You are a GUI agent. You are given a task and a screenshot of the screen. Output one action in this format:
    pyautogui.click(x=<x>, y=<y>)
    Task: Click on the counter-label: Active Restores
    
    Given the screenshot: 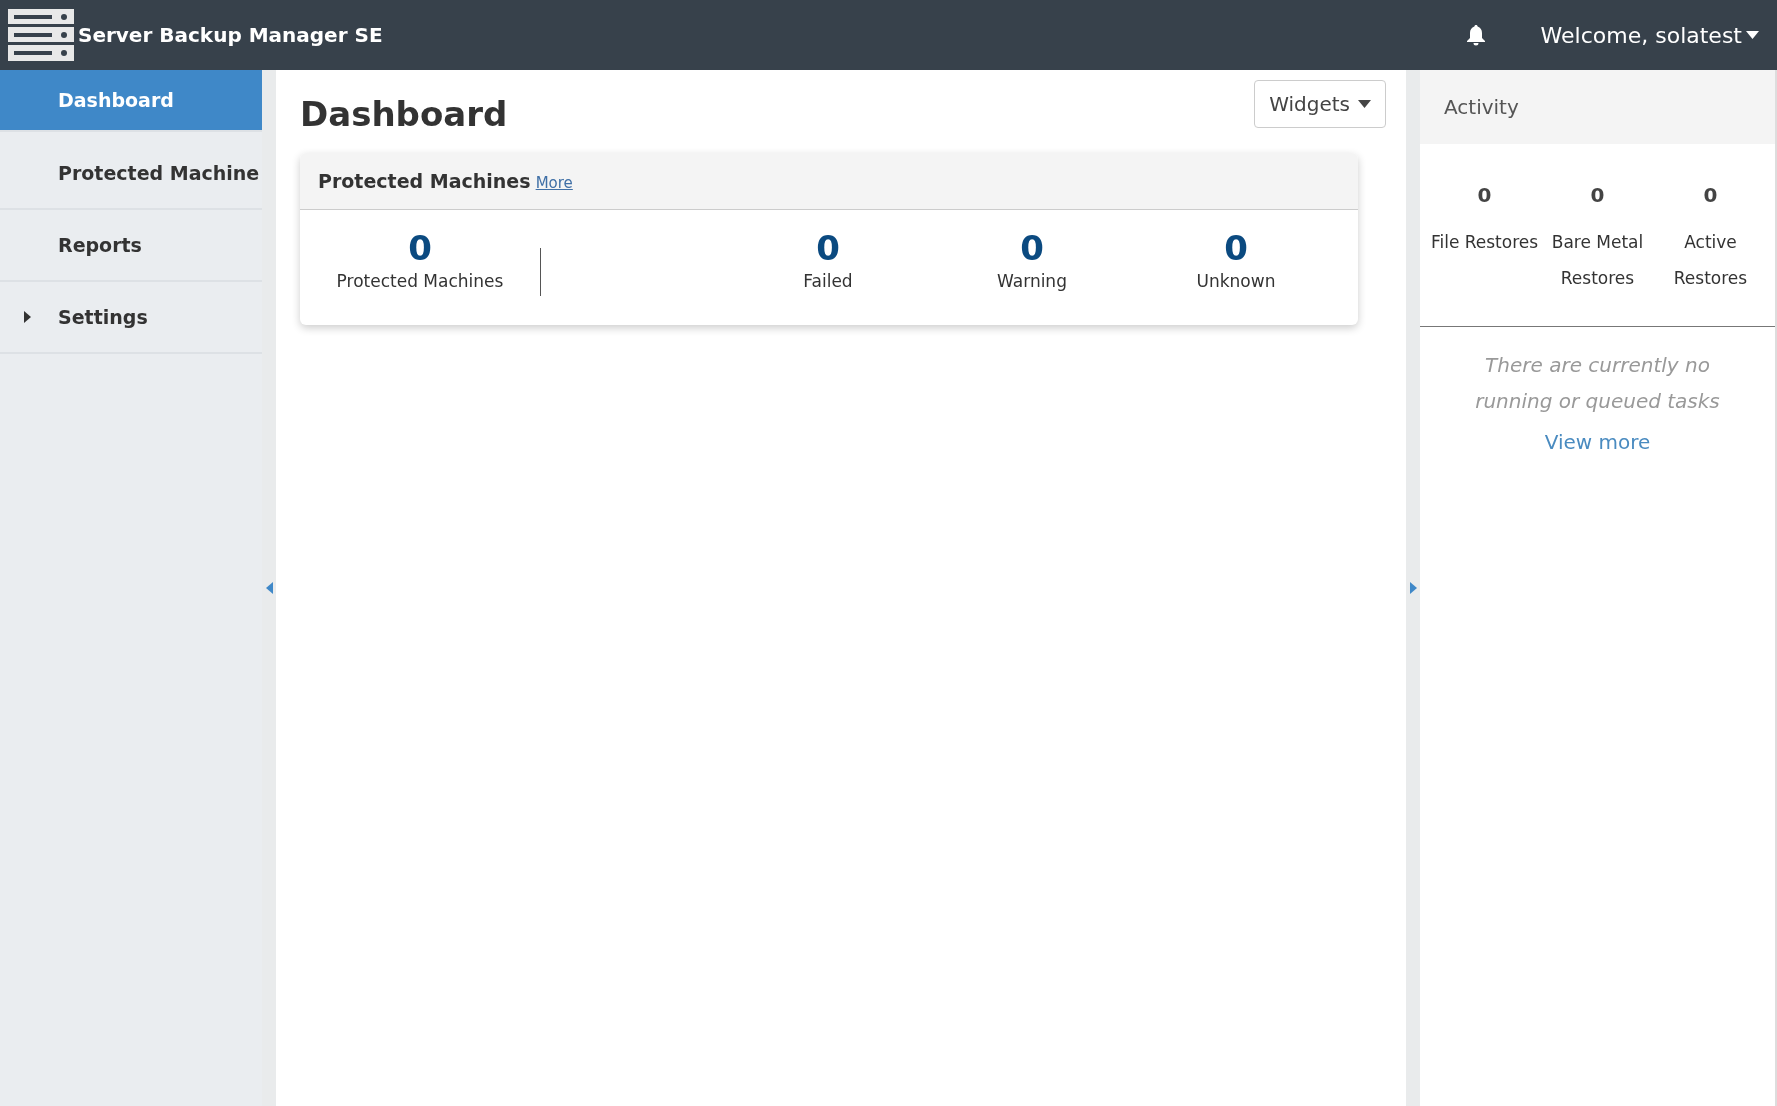 What is the action you would take?
    pyautogui.click(x=1710, y=260)
    